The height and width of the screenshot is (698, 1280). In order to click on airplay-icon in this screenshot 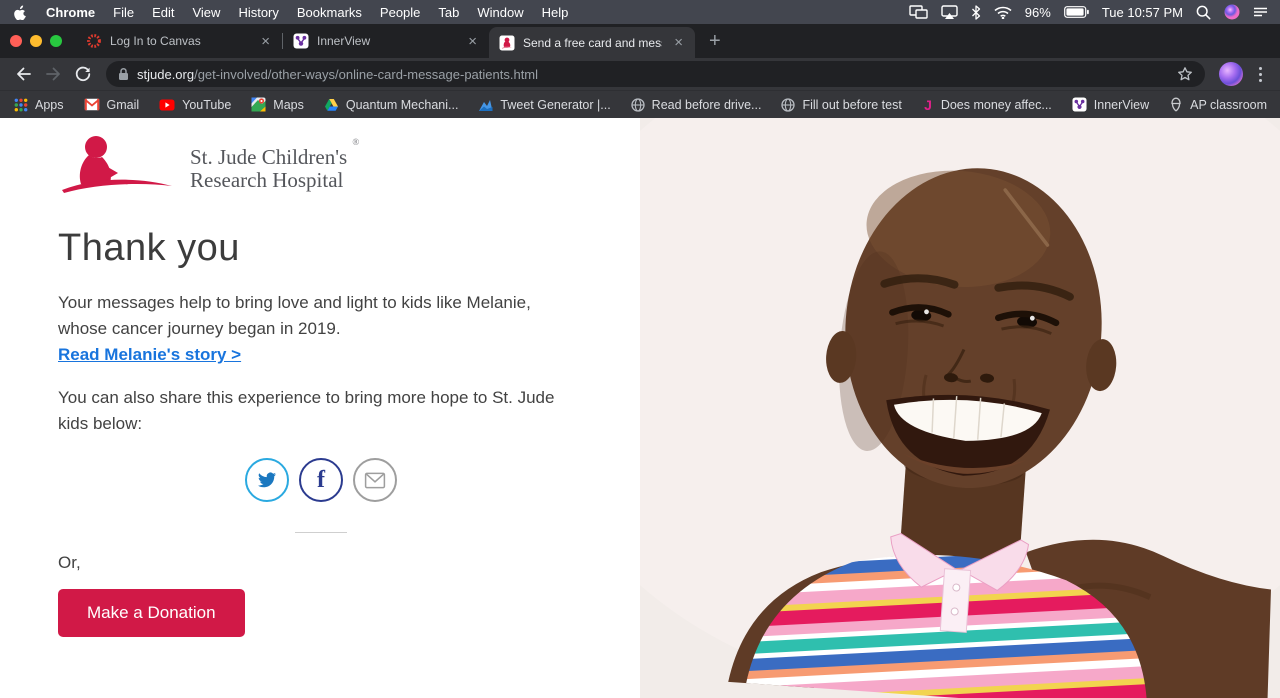, I will do `click(949, 12)`.